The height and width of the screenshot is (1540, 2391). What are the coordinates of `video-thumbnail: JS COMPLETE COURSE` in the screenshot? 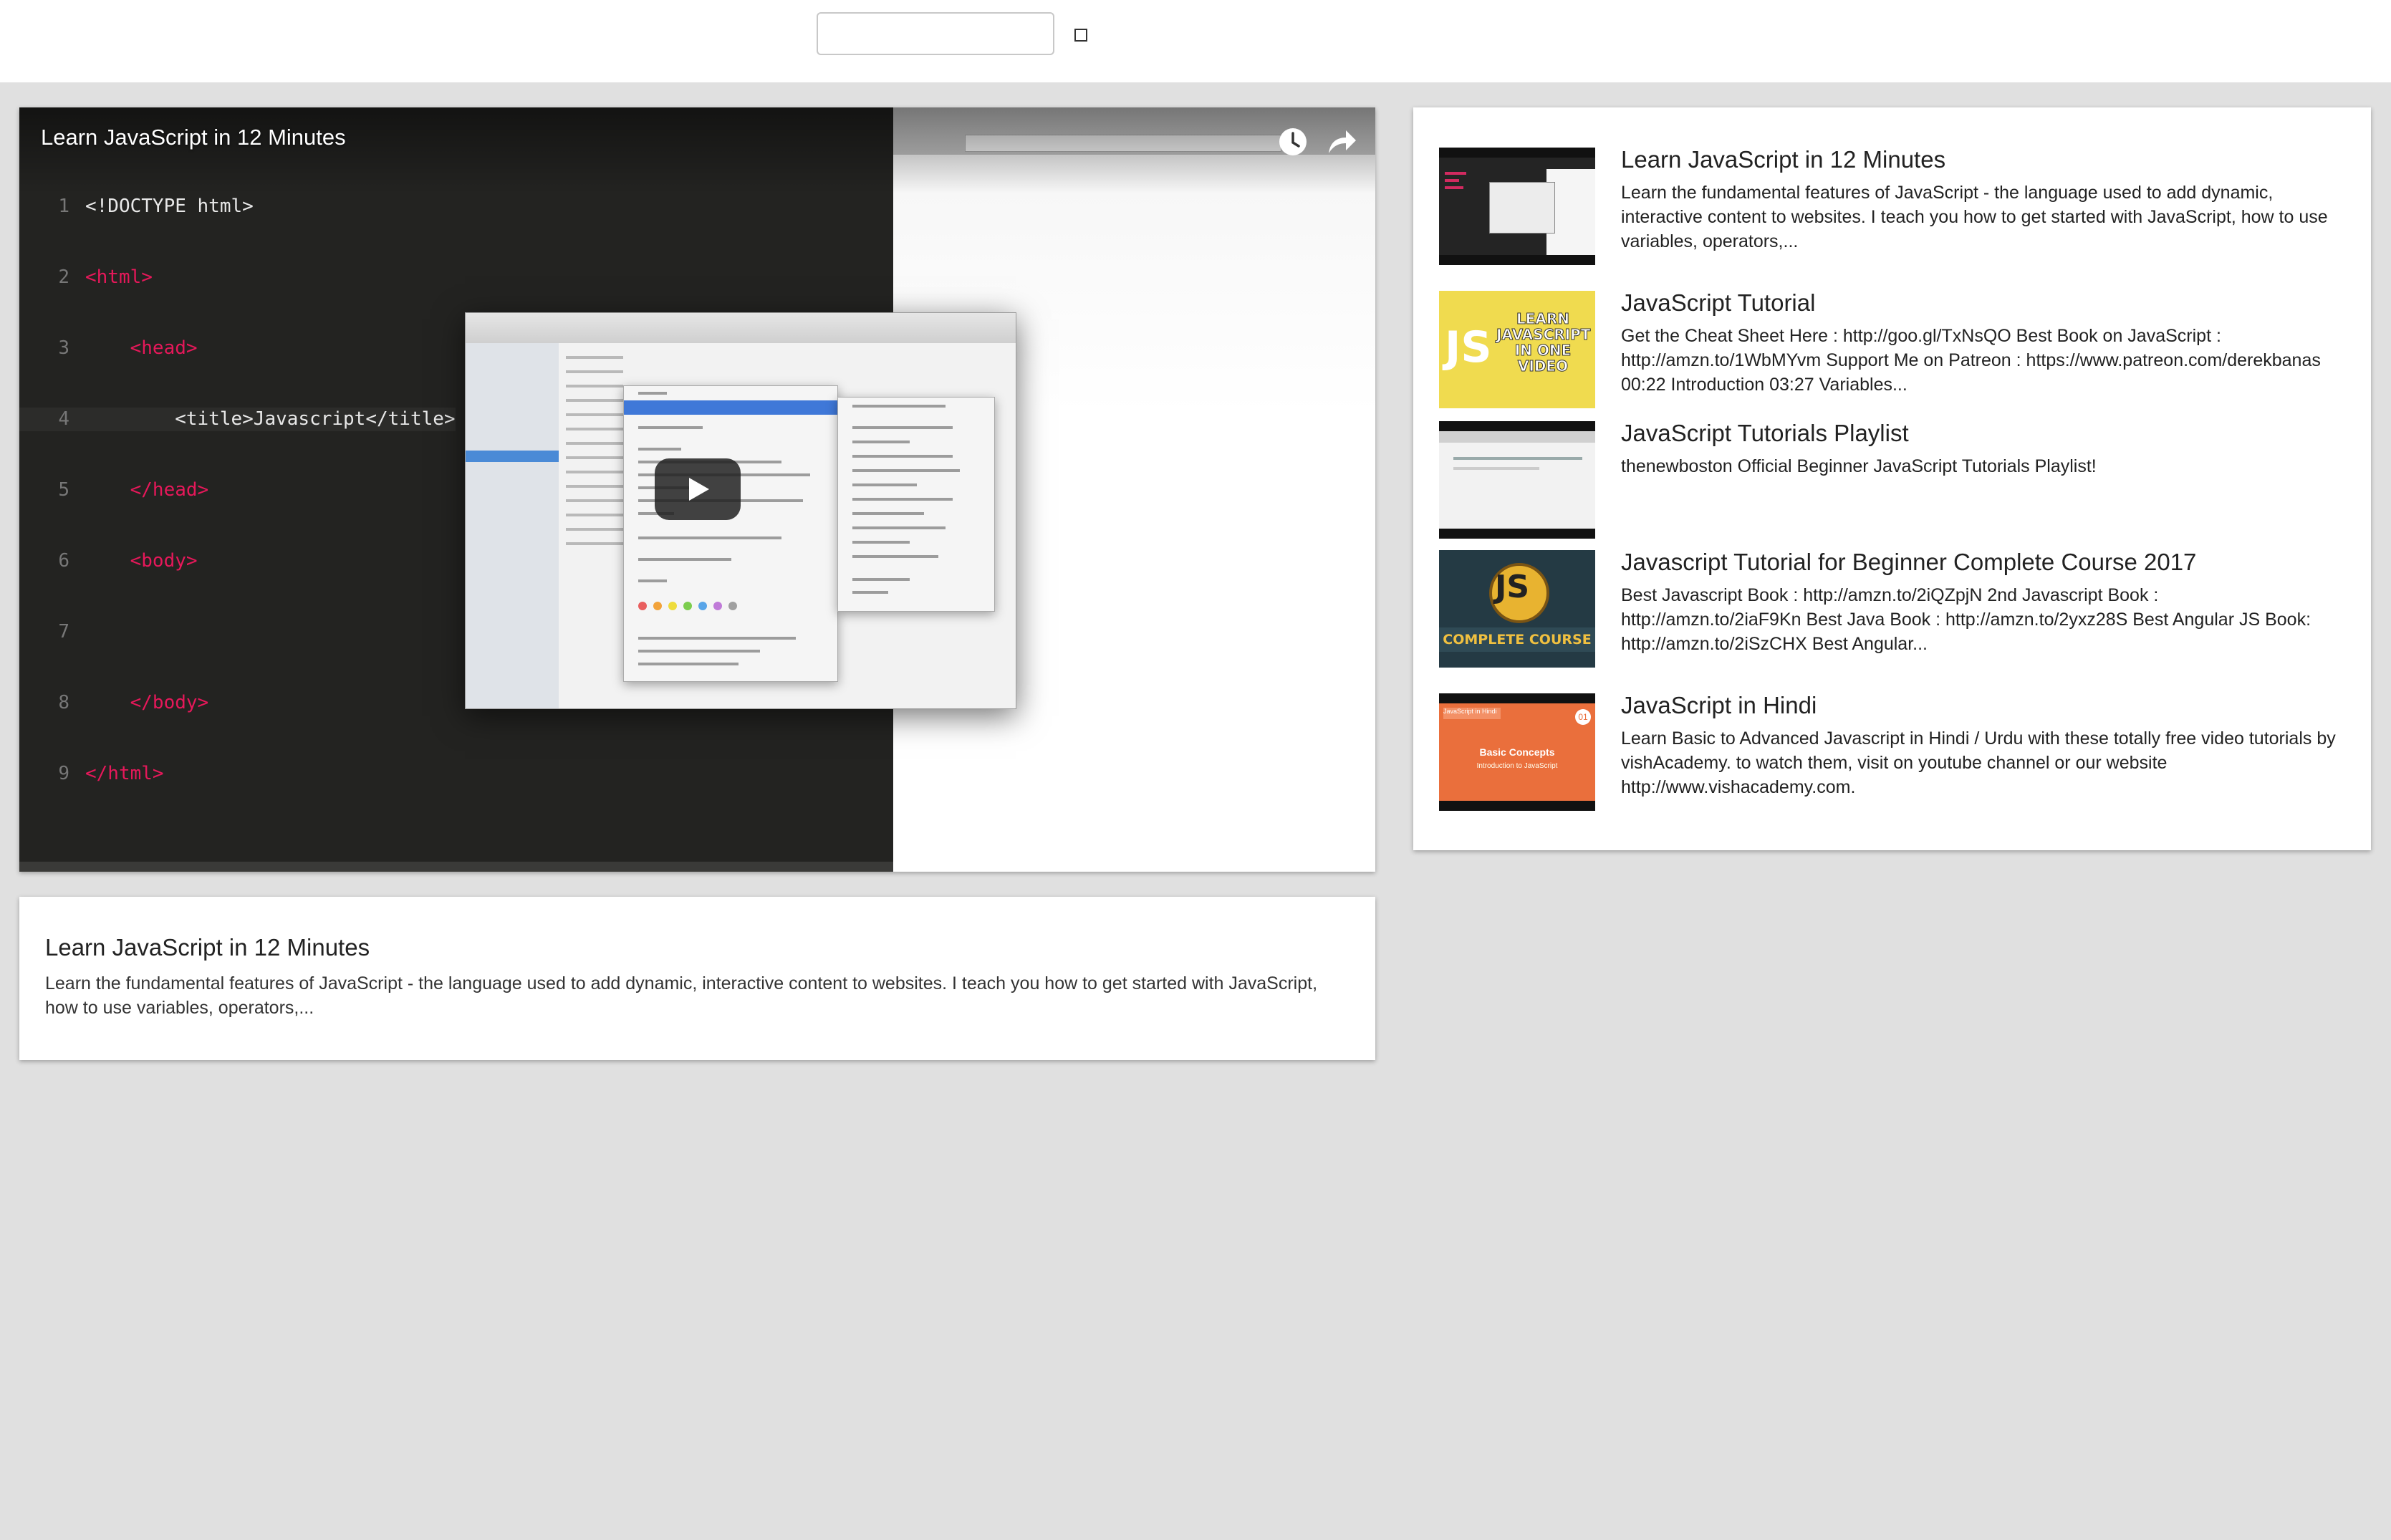 It's located at (1517, 609).